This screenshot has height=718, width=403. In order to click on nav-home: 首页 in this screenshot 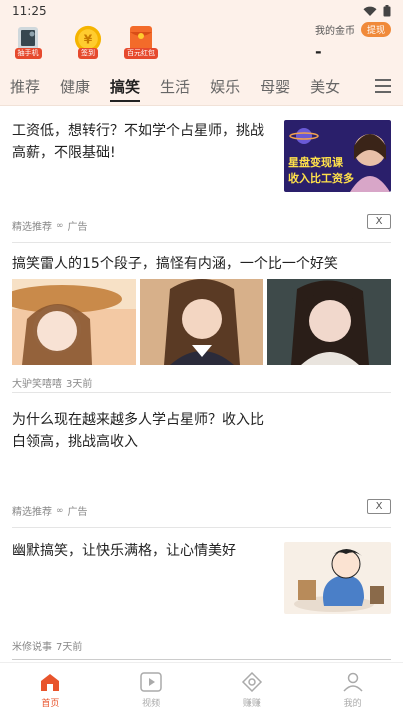, I will do `click(50, 690)`.